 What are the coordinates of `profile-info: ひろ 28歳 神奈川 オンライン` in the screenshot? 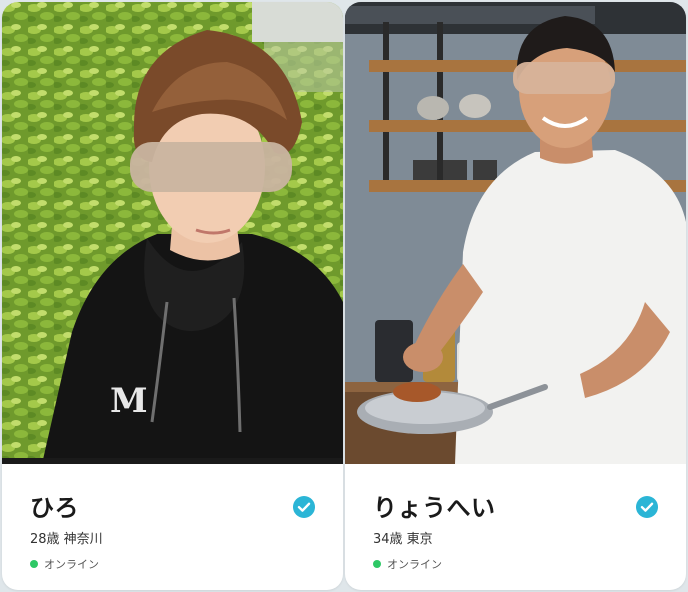 It's located at (172, 527).